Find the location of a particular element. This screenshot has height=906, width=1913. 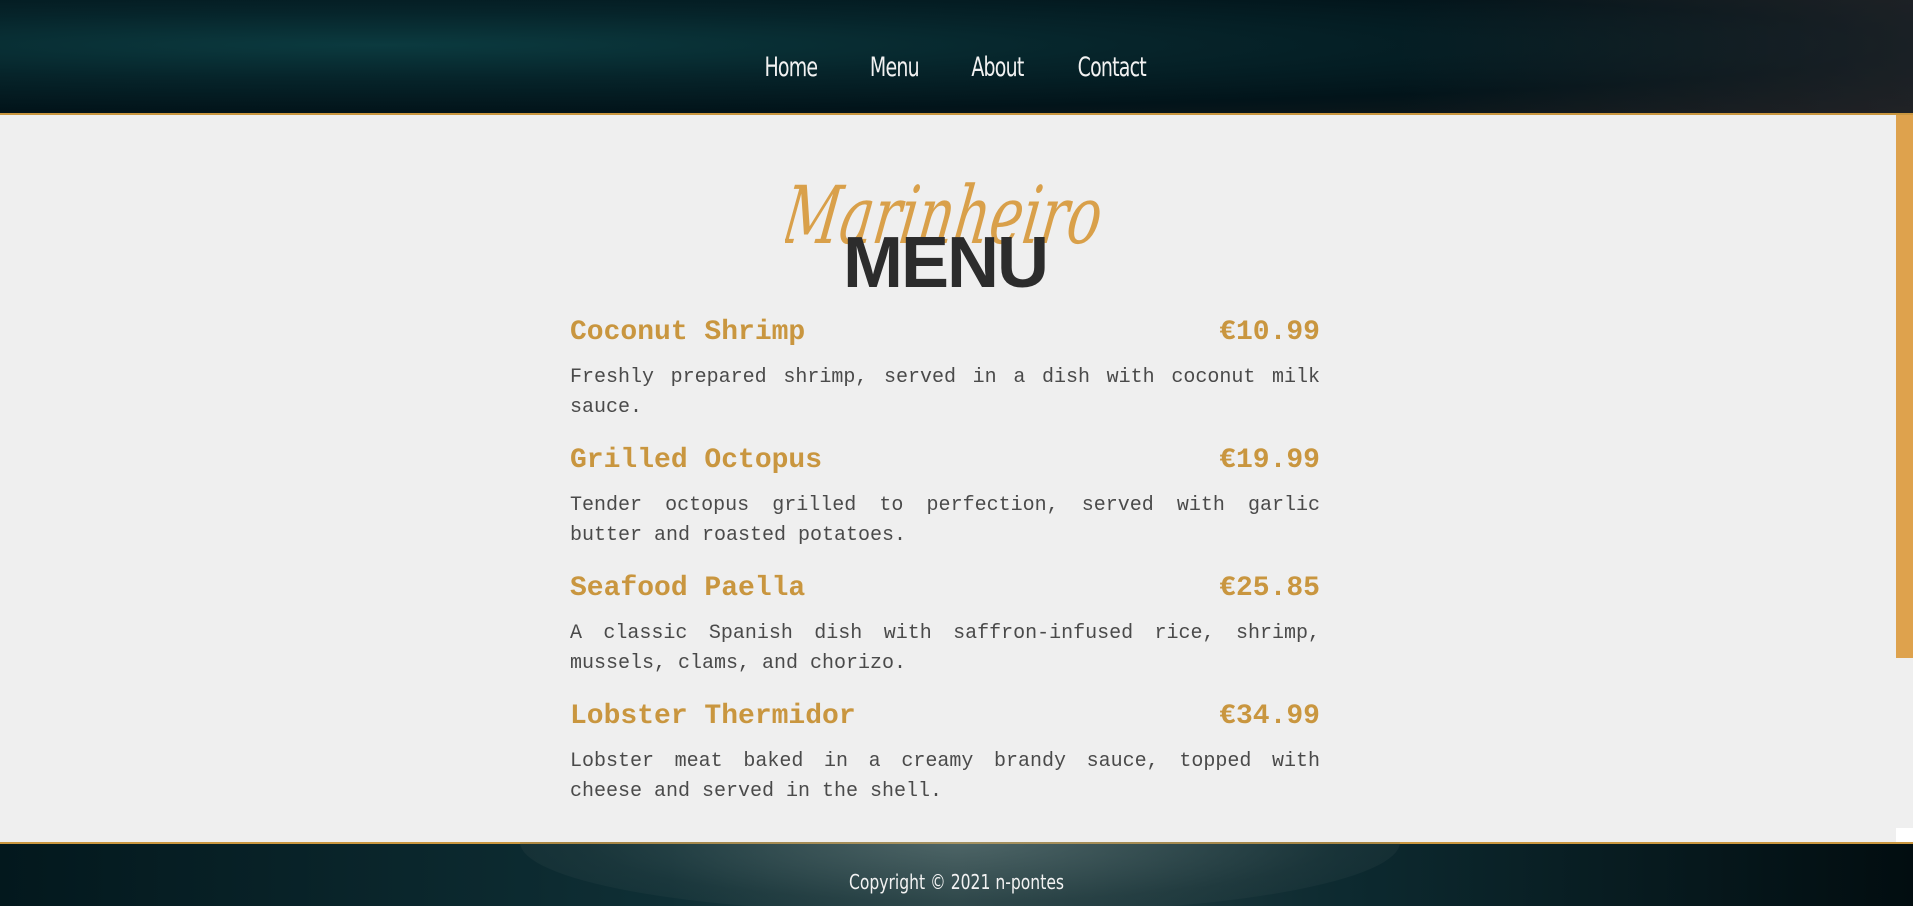

site-footer: Copyright © 2021 n-pontes is located at coordinates (956, 874).